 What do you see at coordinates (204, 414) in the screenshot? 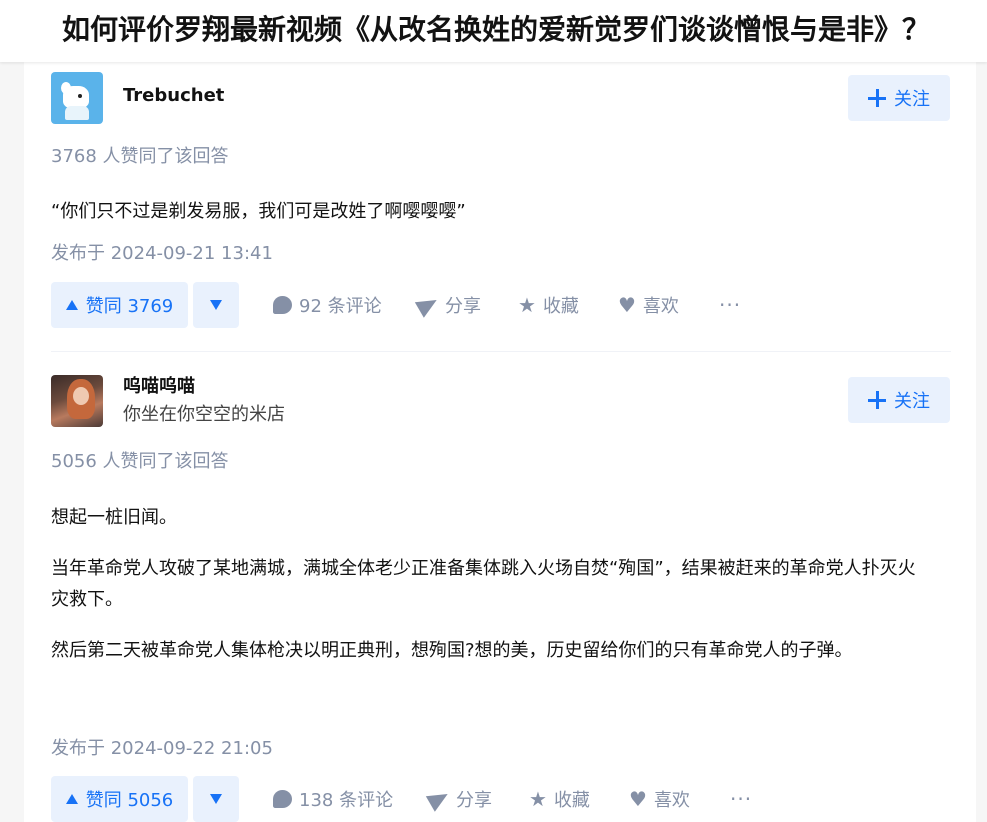
I see `author-bio: 你坐在你空空的米店` at bounding box center [204, 414].